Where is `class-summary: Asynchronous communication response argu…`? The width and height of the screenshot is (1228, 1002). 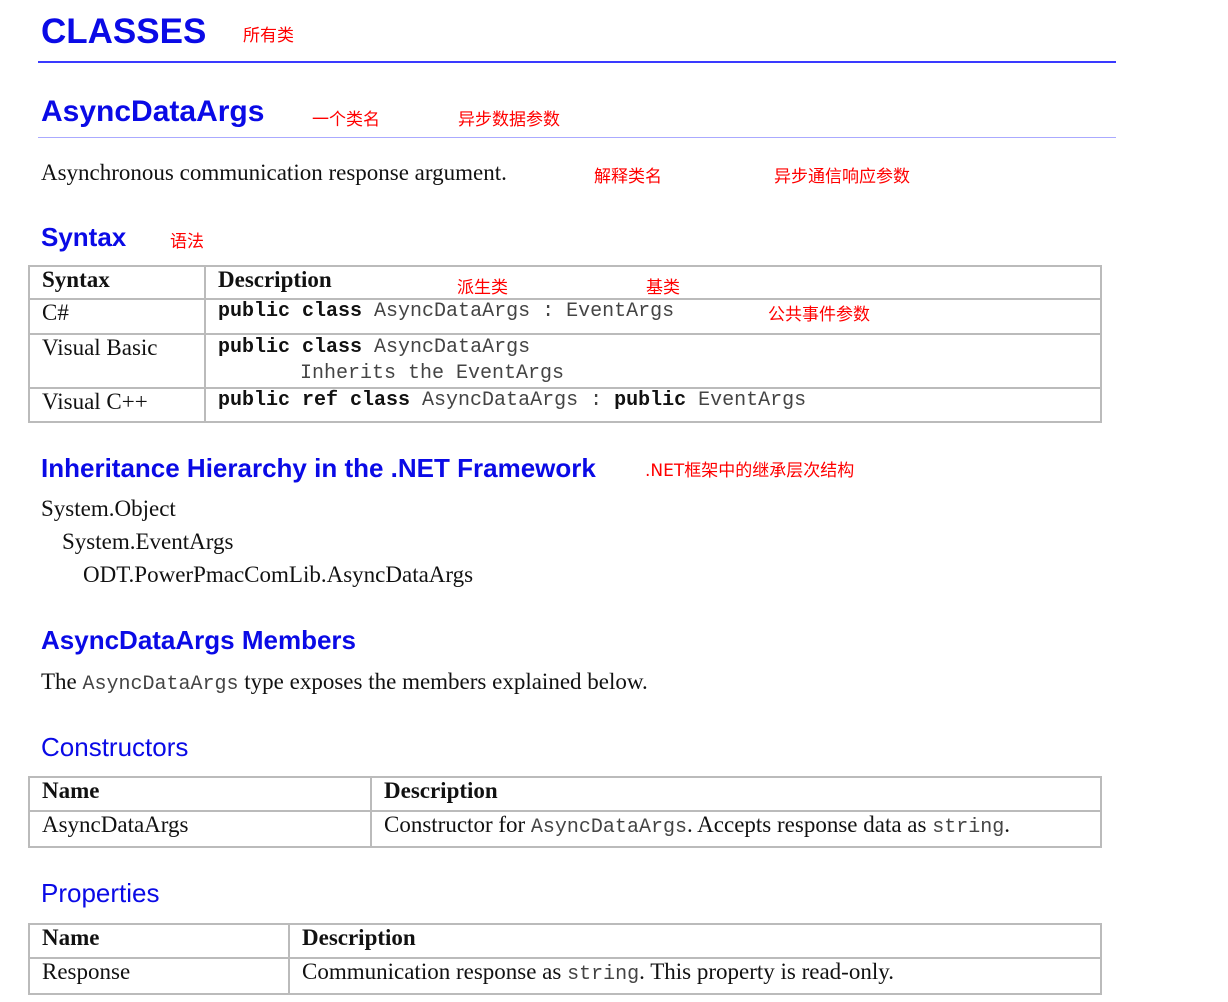
class-summary: Asynchronous communication response argu… is located at coordinates (274, 172).